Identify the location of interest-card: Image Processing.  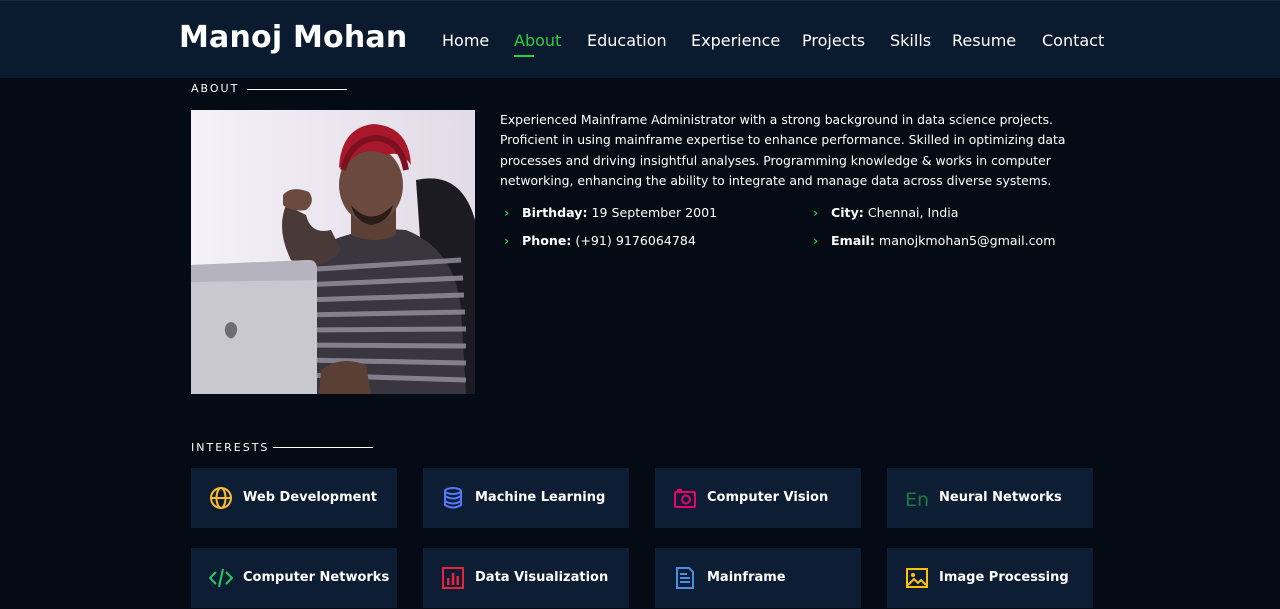
(990, 578).